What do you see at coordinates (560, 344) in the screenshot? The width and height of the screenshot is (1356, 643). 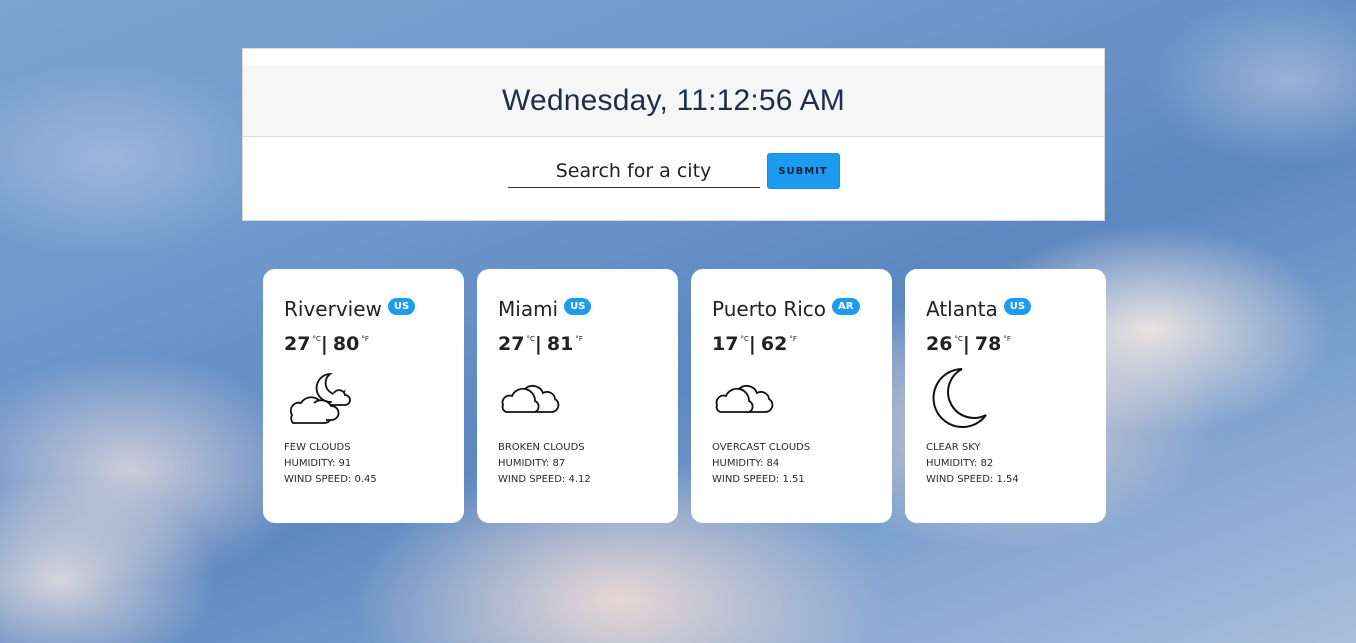 I see `temp-fahrenheit: 81` at bounding box center [560, 344].